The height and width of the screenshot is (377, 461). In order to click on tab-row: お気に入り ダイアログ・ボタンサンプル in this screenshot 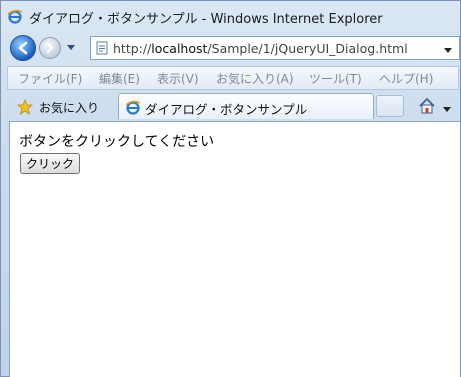, I will do `click(233, 106)`.